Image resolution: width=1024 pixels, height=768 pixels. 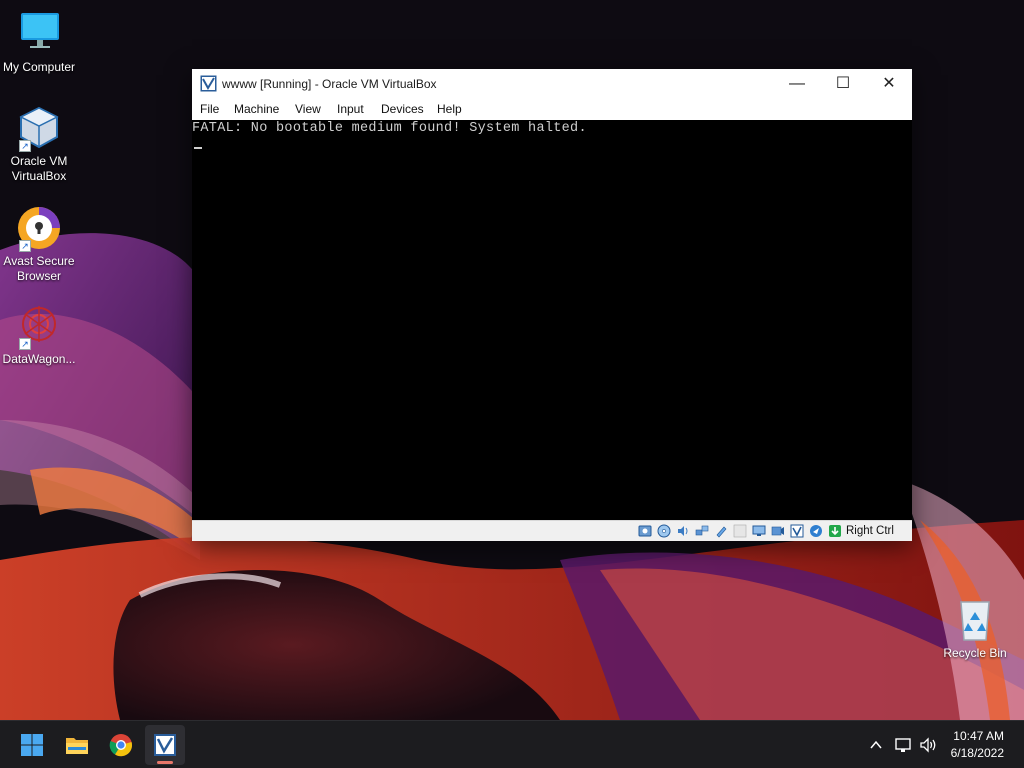 What do you see at coordinates (39, 128) in the screenshot?
I see `virtualbox-cube-icon: ↗` at bounding box center [39, 128].